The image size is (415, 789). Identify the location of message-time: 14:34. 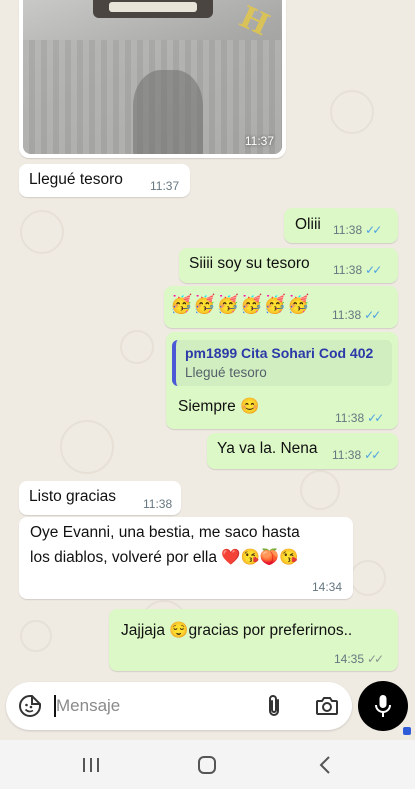
(327, 587).